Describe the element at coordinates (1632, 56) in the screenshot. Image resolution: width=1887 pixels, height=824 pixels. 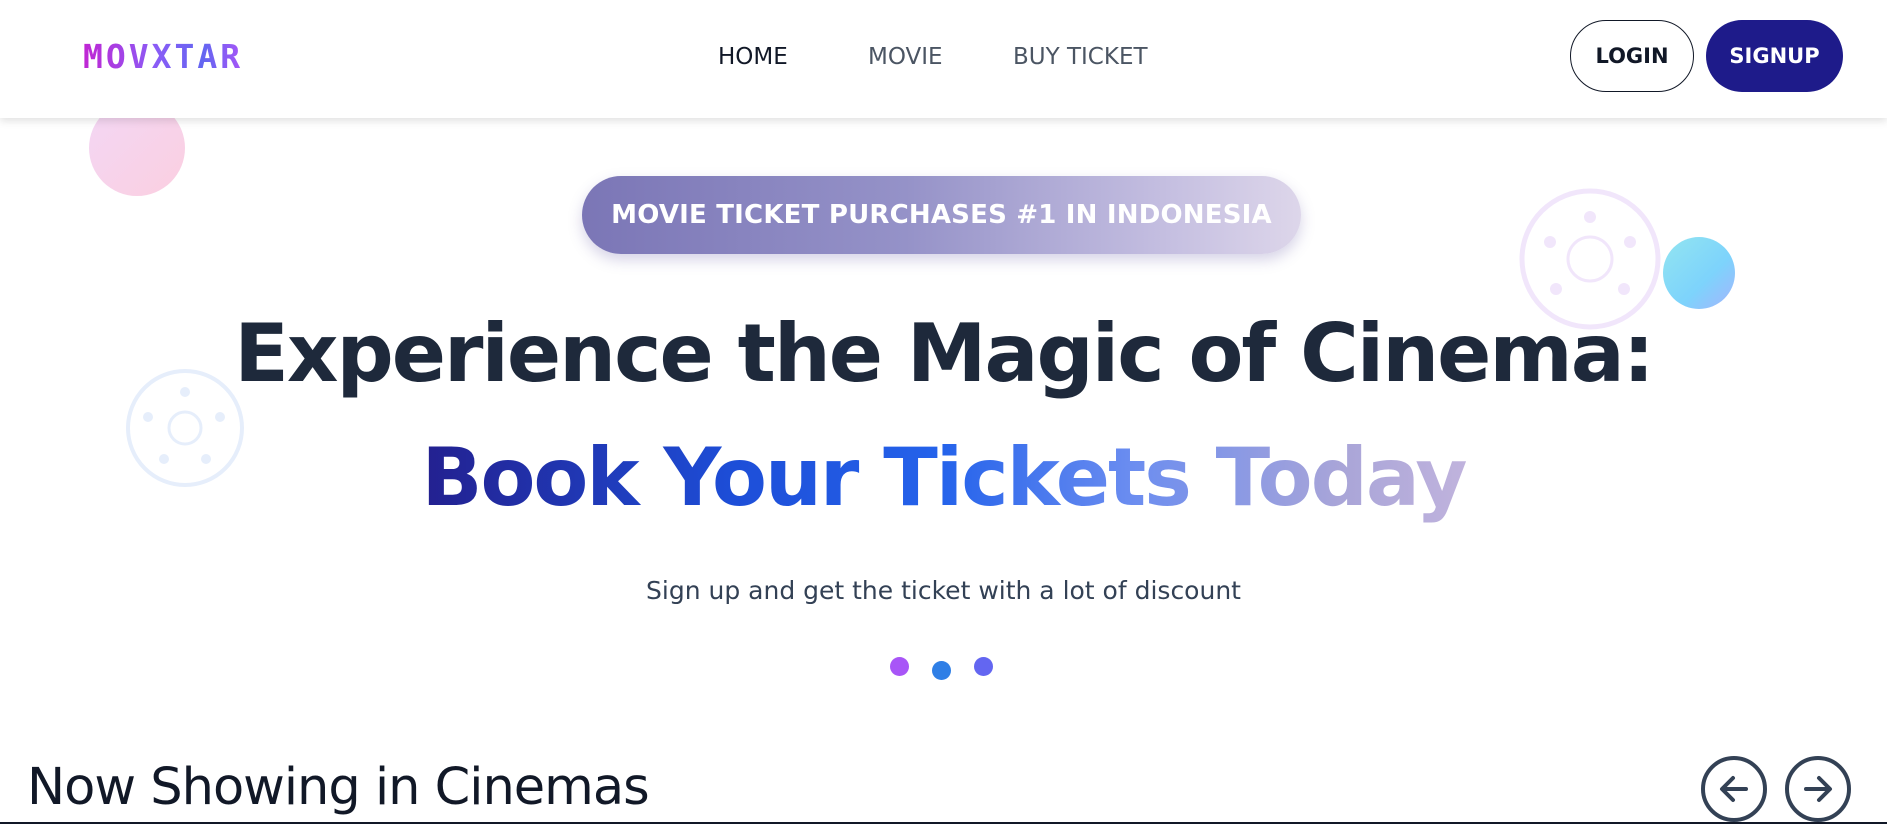
I see `login-button: LOGIN` at that location.